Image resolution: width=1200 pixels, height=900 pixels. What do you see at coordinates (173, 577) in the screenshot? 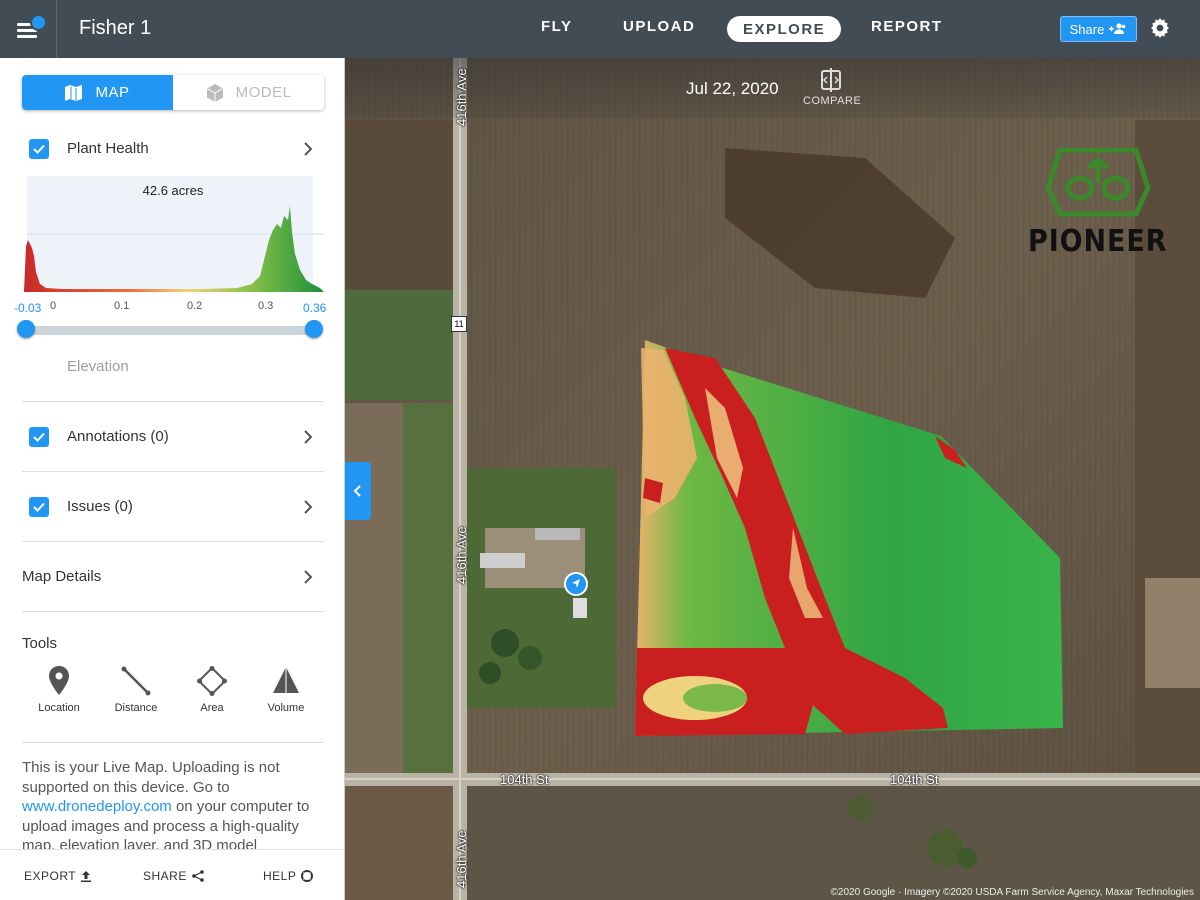
I see `map-details-row: Map Details` at bounding box center [173, 577].